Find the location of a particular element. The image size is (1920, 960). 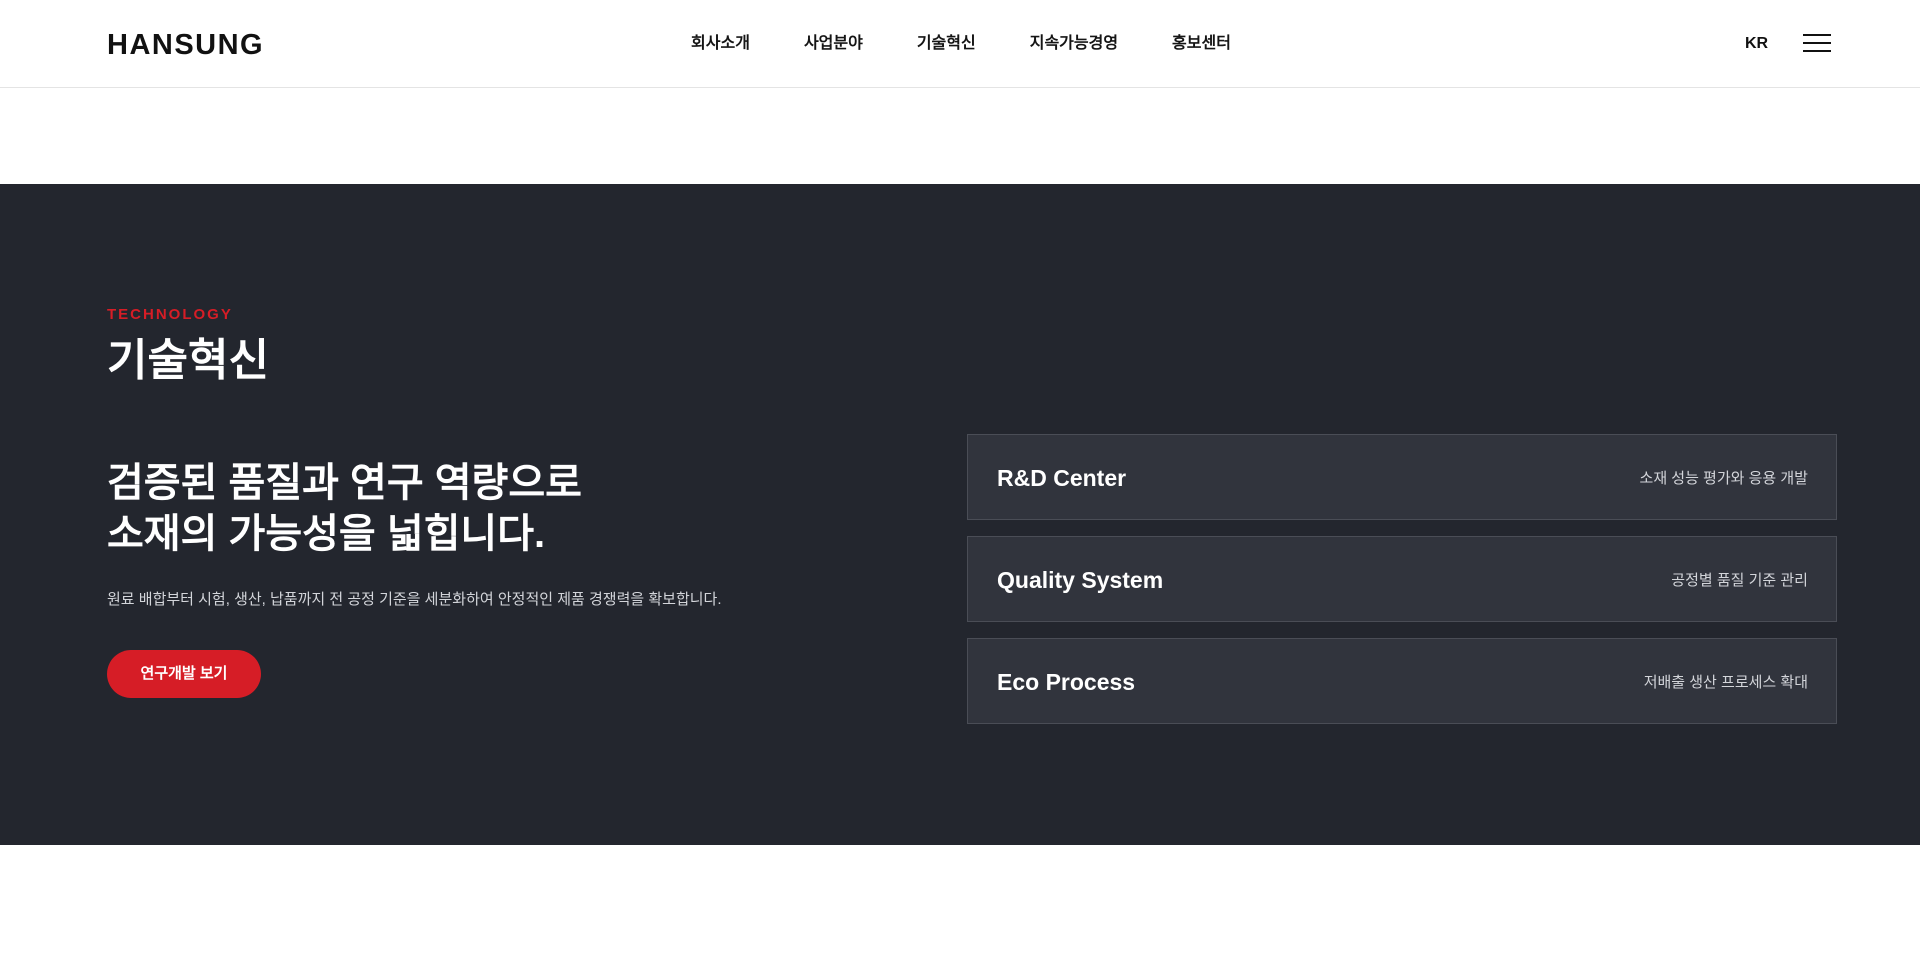

main-nav: 회사소개 사업분야 기술혁신 지속가능경영 홍보센터 is located at coordinates (960, 44).